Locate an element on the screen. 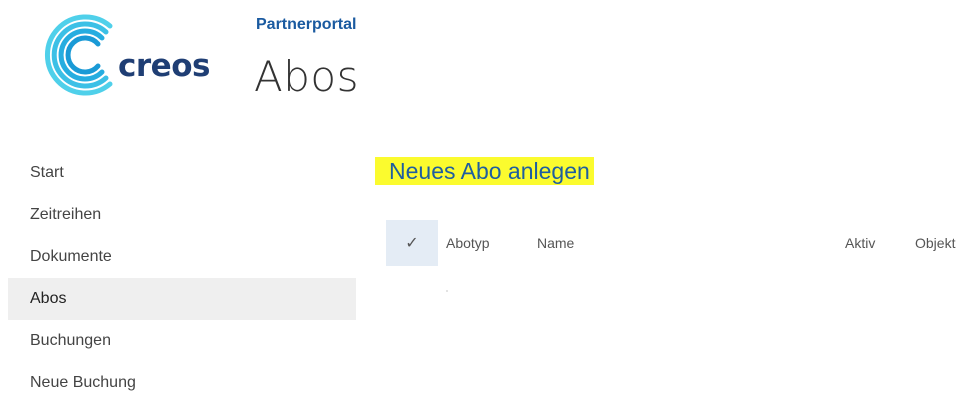 The width and height of the screenshot is (971, 397). nav-item-start: Start is located at coordinates (182, 173).